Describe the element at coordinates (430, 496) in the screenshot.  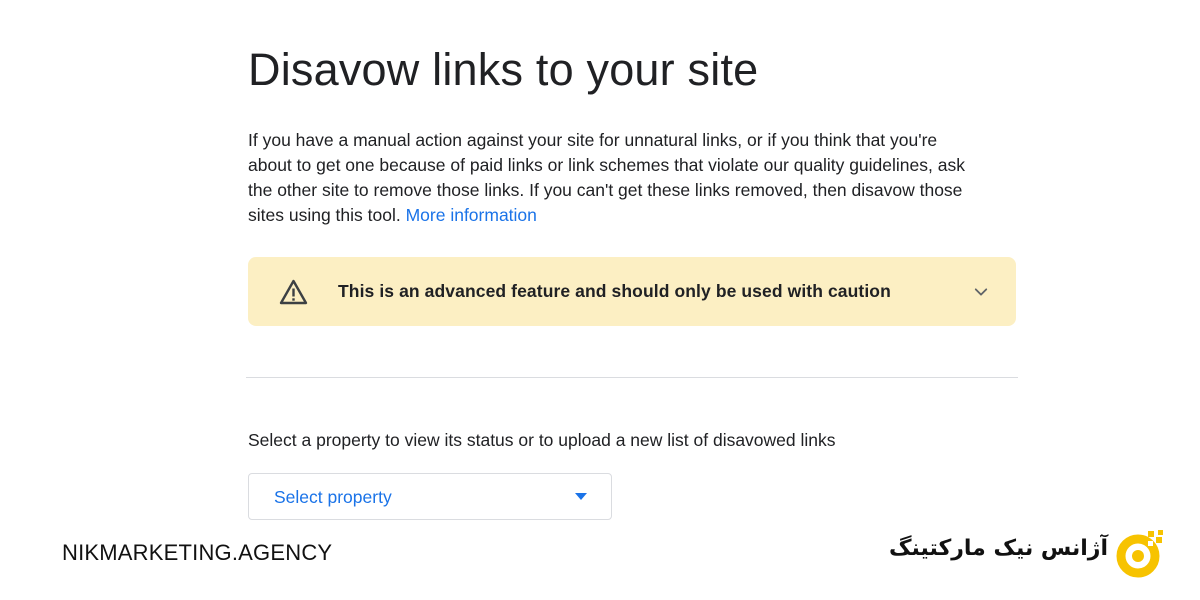
I see `property-select-dropdown: Select property` at that location.